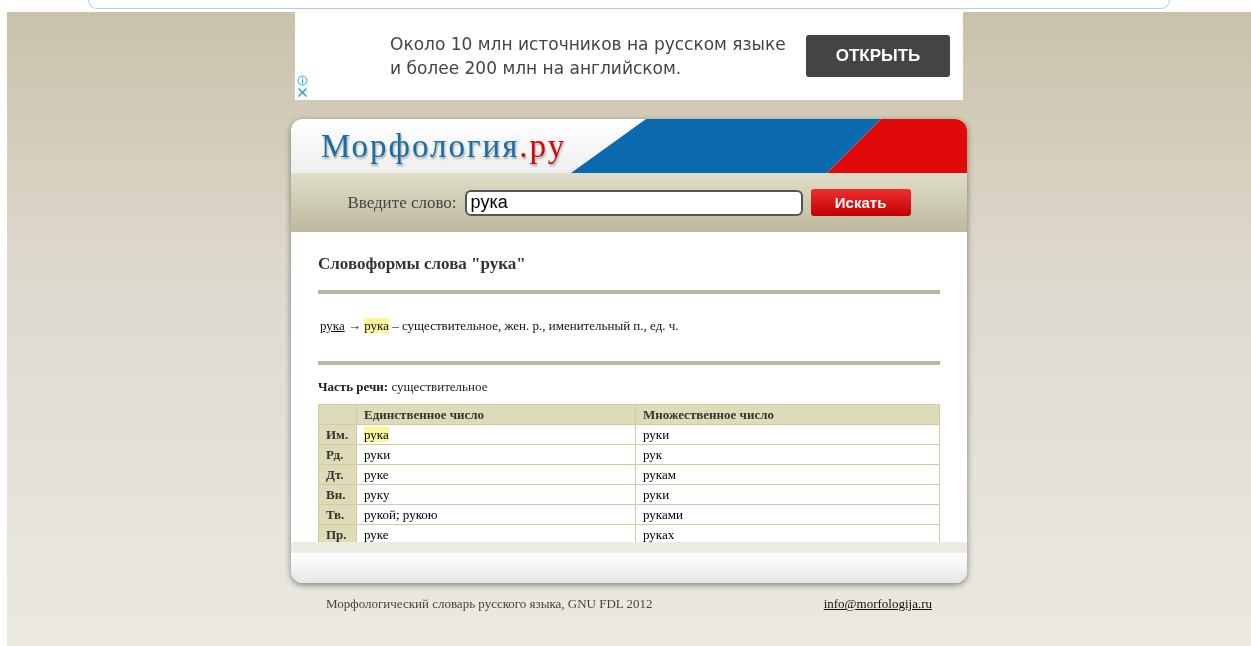  What do you see at coordinates (496, 414) in the screenshot?
I see `column-header: Единственное число` at bounding box center [496, 414].